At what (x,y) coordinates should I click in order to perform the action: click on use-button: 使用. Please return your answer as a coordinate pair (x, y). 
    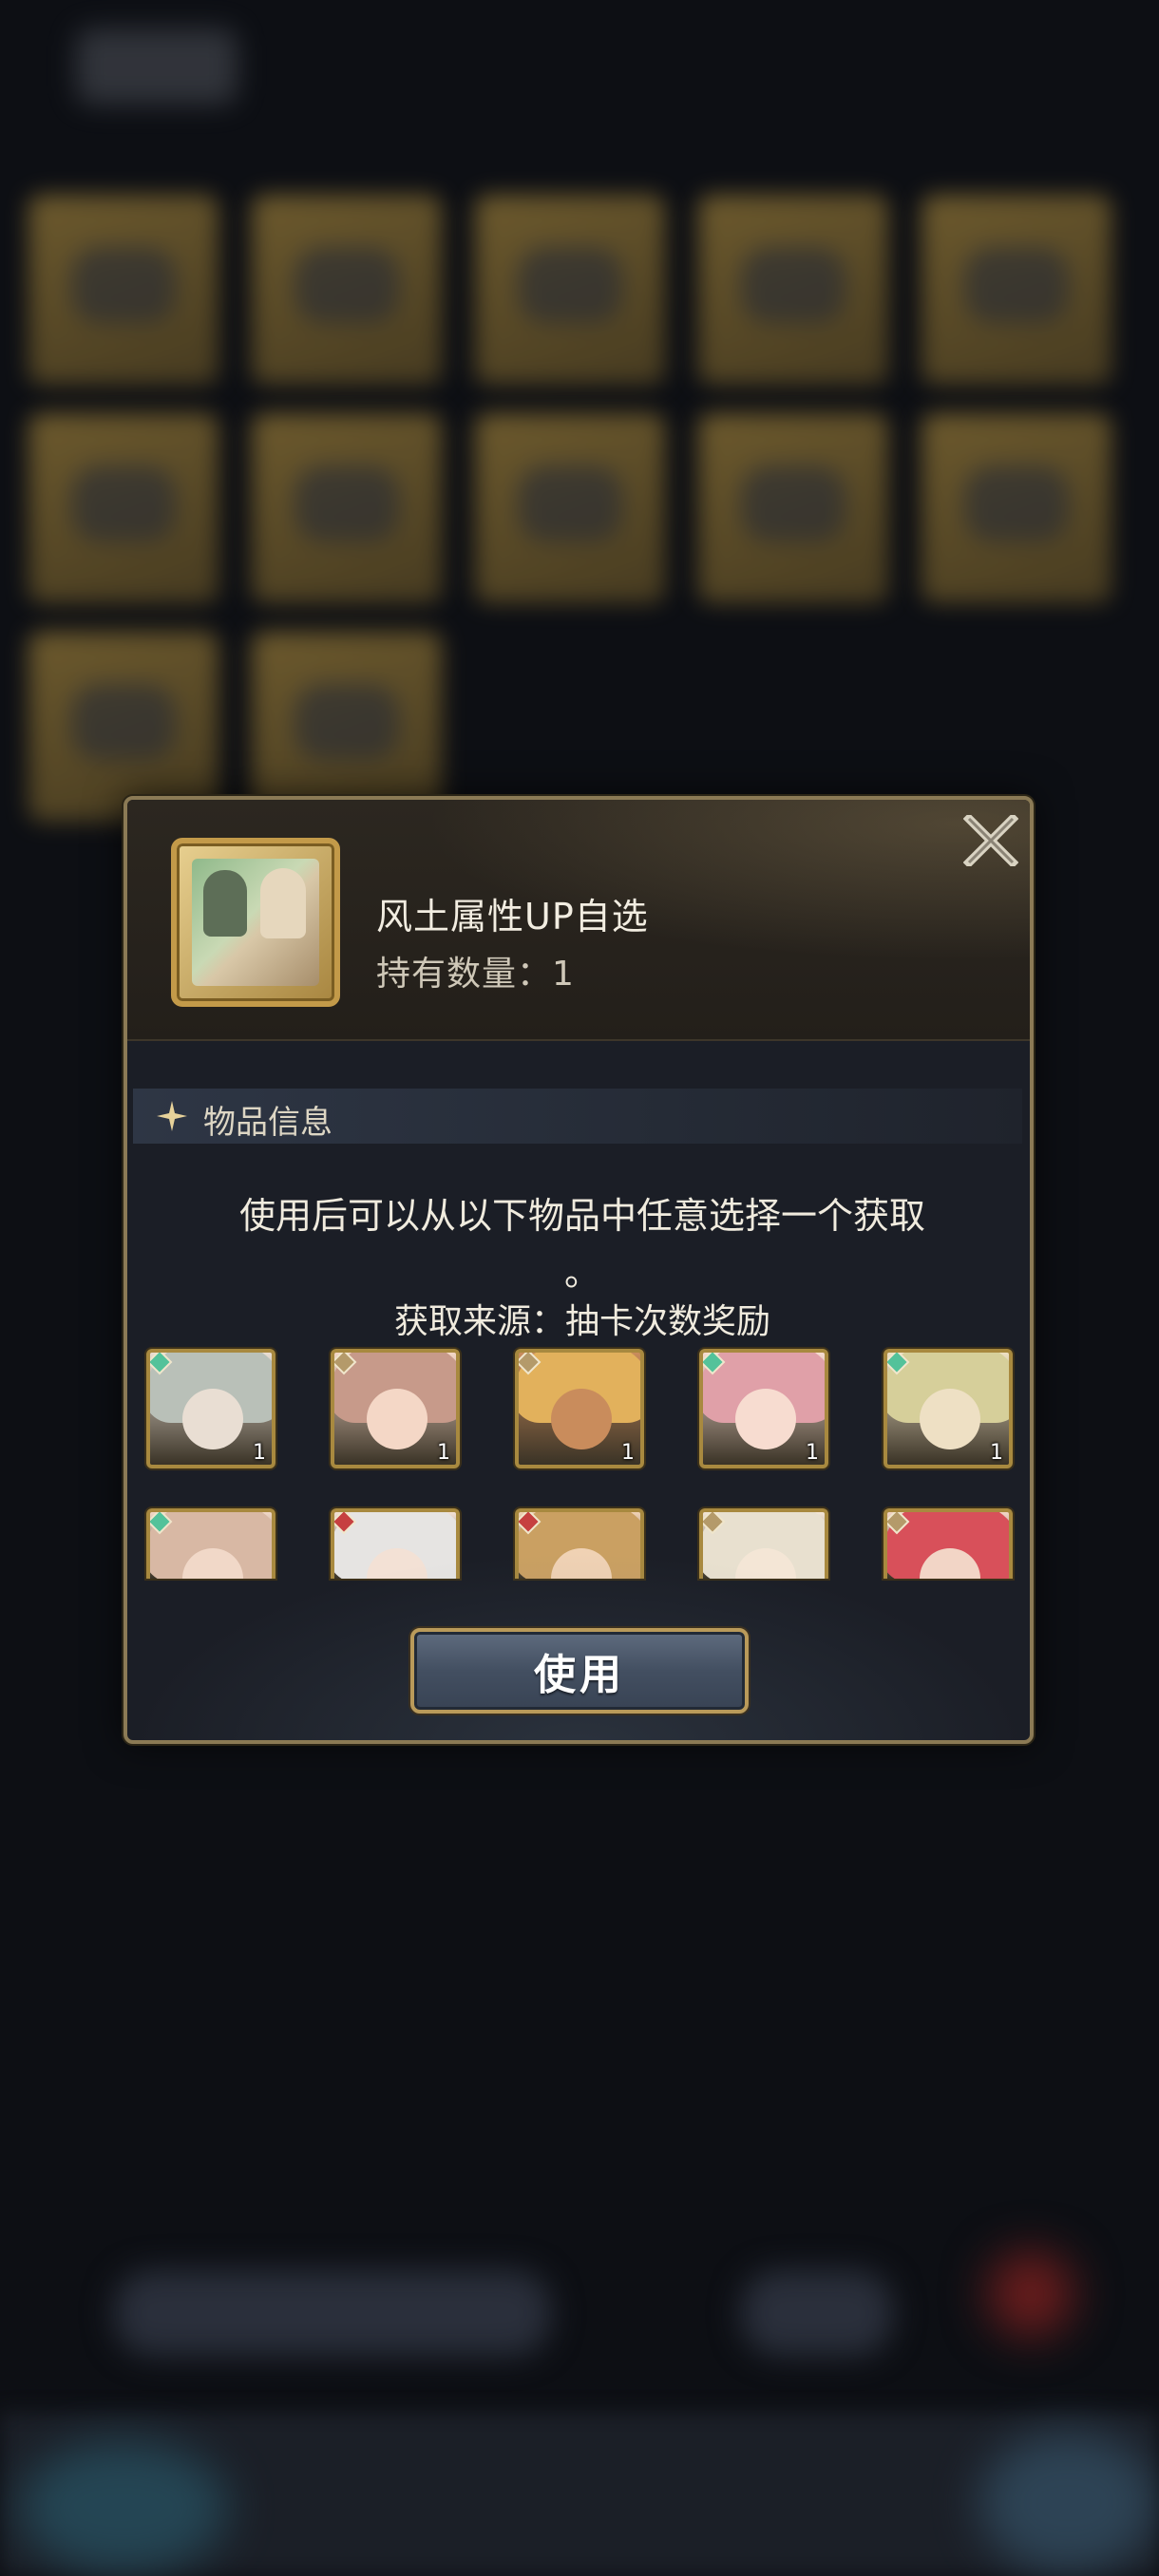
    Looking at the image, I should click on (579, 1671).